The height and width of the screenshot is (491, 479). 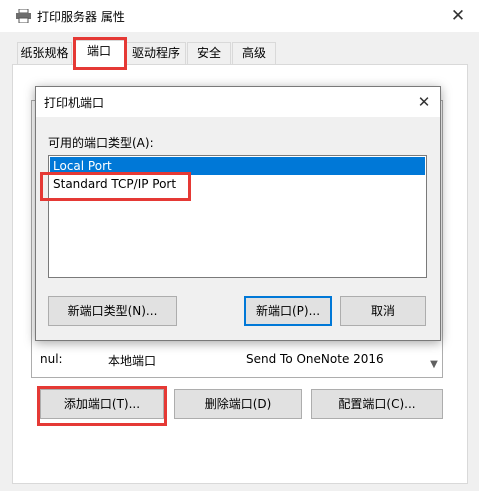 I want to click on inner-titlebar: 打印机端口 ✕, so click(x=238, y=102).